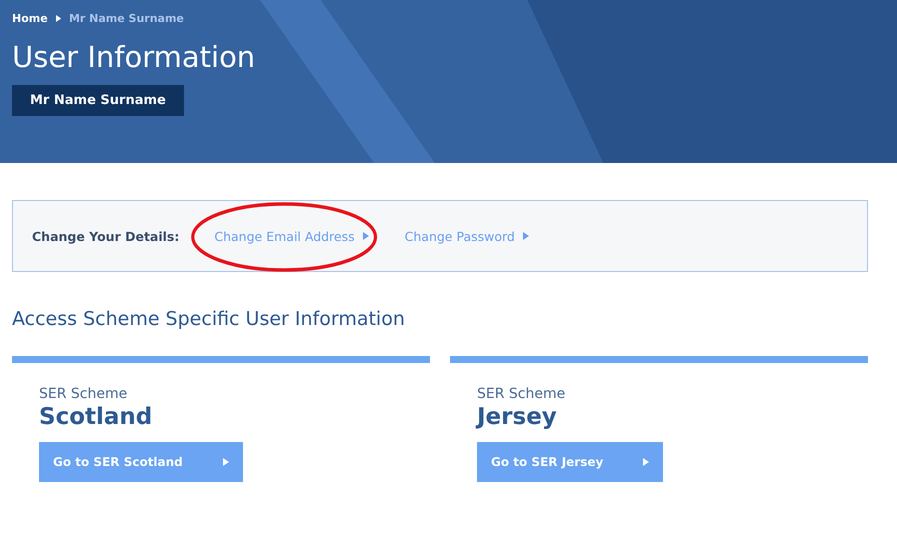 Image resolution: width=897 pixels, height=551 pixels. Describe the element at coordinates (209, 320) in the screenshot. I see `section-heading: Access Scheme Specific User Information` at that location.